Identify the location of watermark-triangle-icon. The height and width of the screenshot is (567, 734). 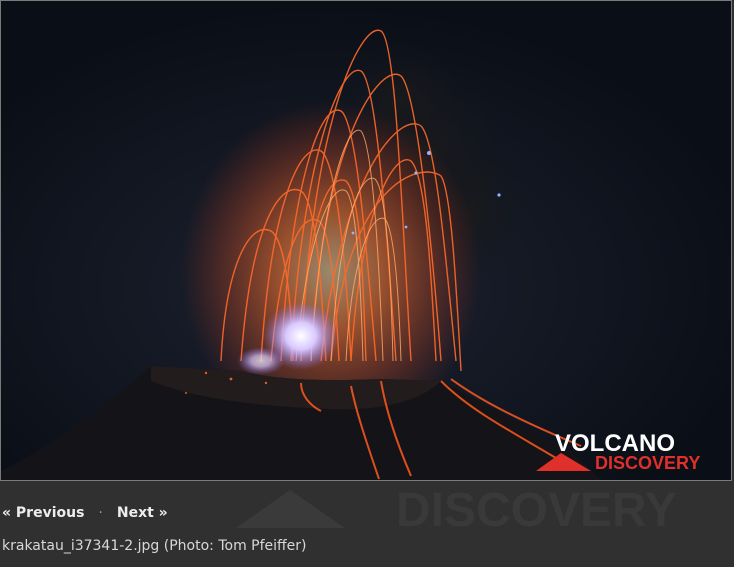
(290, 509).